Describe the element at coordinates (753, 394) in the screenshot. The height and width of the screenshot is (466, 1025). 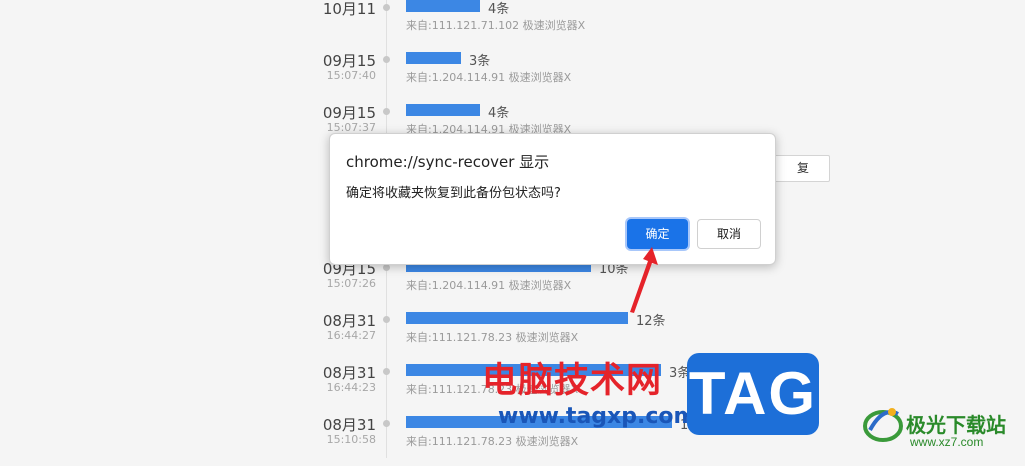
I see `tag-logo: TAG` at that location.